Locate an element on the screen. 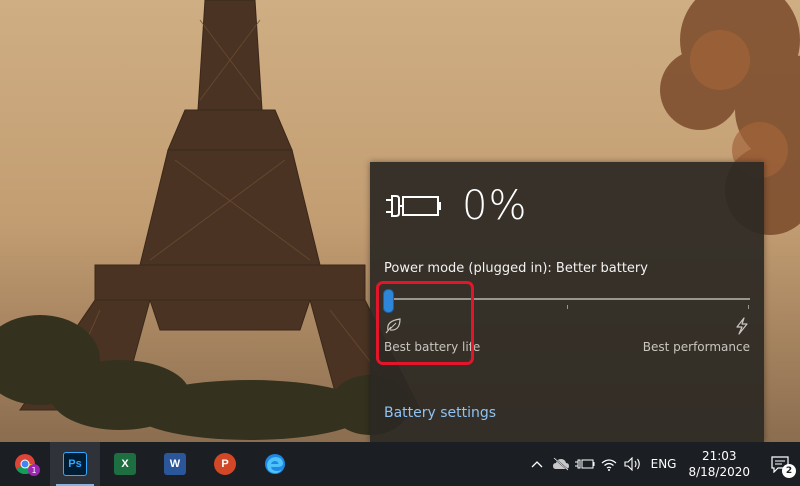 The width and height of the screenshot is (800, 486). volume-icon is located at coordinates (633, 464).